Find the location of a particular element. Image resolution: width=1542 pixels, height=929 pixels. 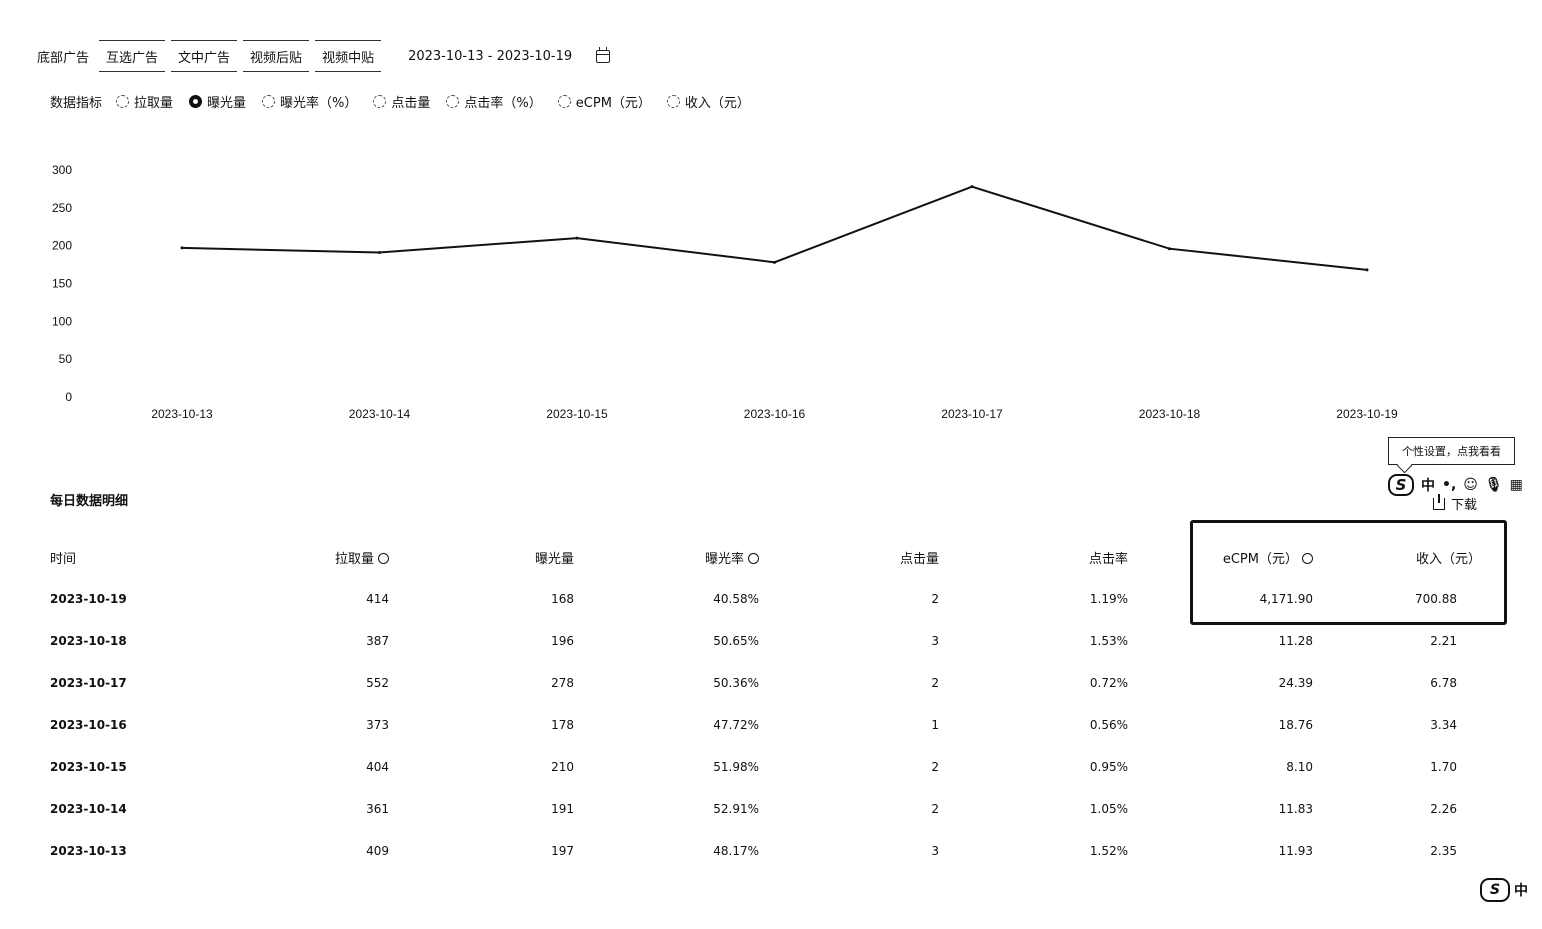

cell-click-rate: 1.52% is located at coordinates (1108, 851).